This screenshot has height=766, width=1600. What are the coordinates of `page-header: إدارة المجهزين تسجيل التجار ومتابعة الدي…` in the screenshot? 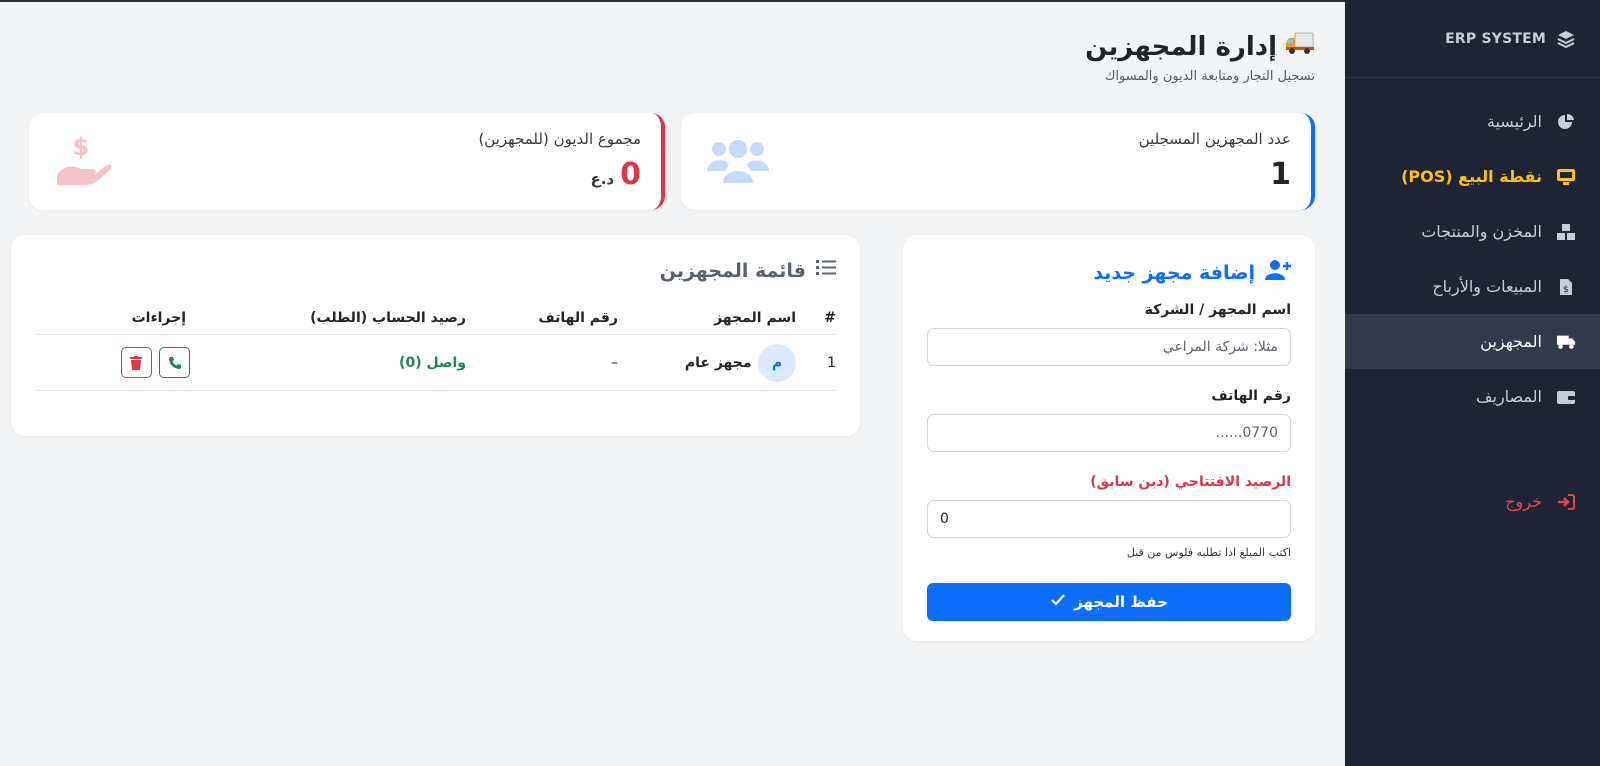 It's located at (1200, 57).